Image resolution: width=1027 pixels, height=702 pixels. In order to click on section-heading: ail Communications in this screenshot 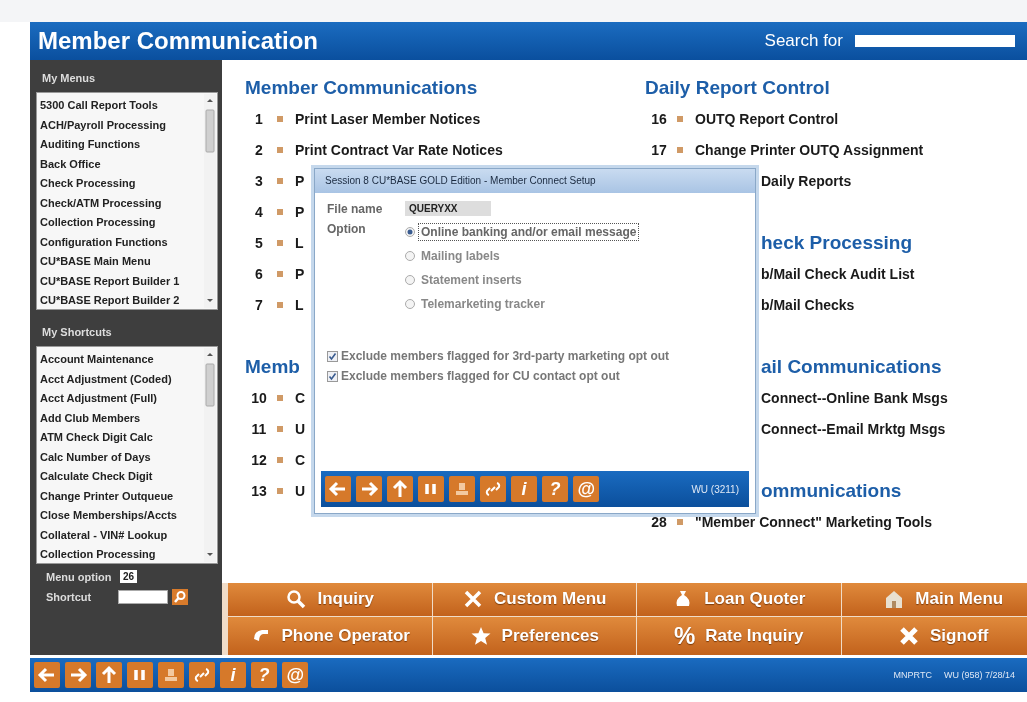, I will do `click(851, 367)`.